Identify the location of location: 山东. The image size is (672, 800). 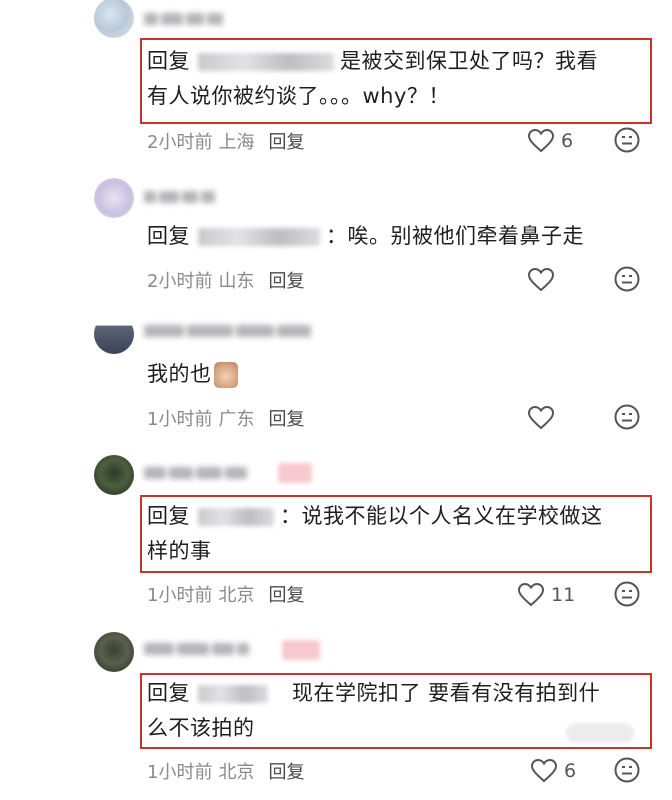
(236, 281).